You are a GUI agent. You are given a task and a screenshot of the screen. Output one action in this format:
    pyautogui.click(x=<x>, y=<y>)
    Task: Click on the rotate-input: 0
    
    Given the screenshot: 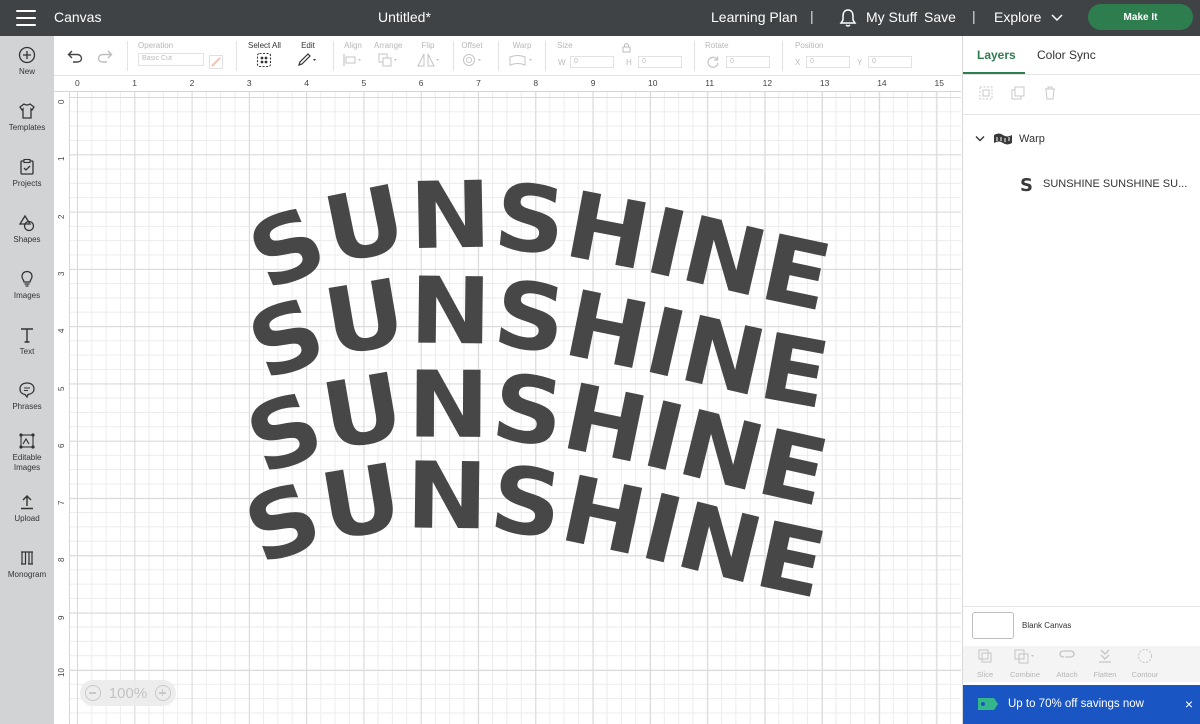 What is the action you would take?
    pyautogui.click(x=748, y=62)
    